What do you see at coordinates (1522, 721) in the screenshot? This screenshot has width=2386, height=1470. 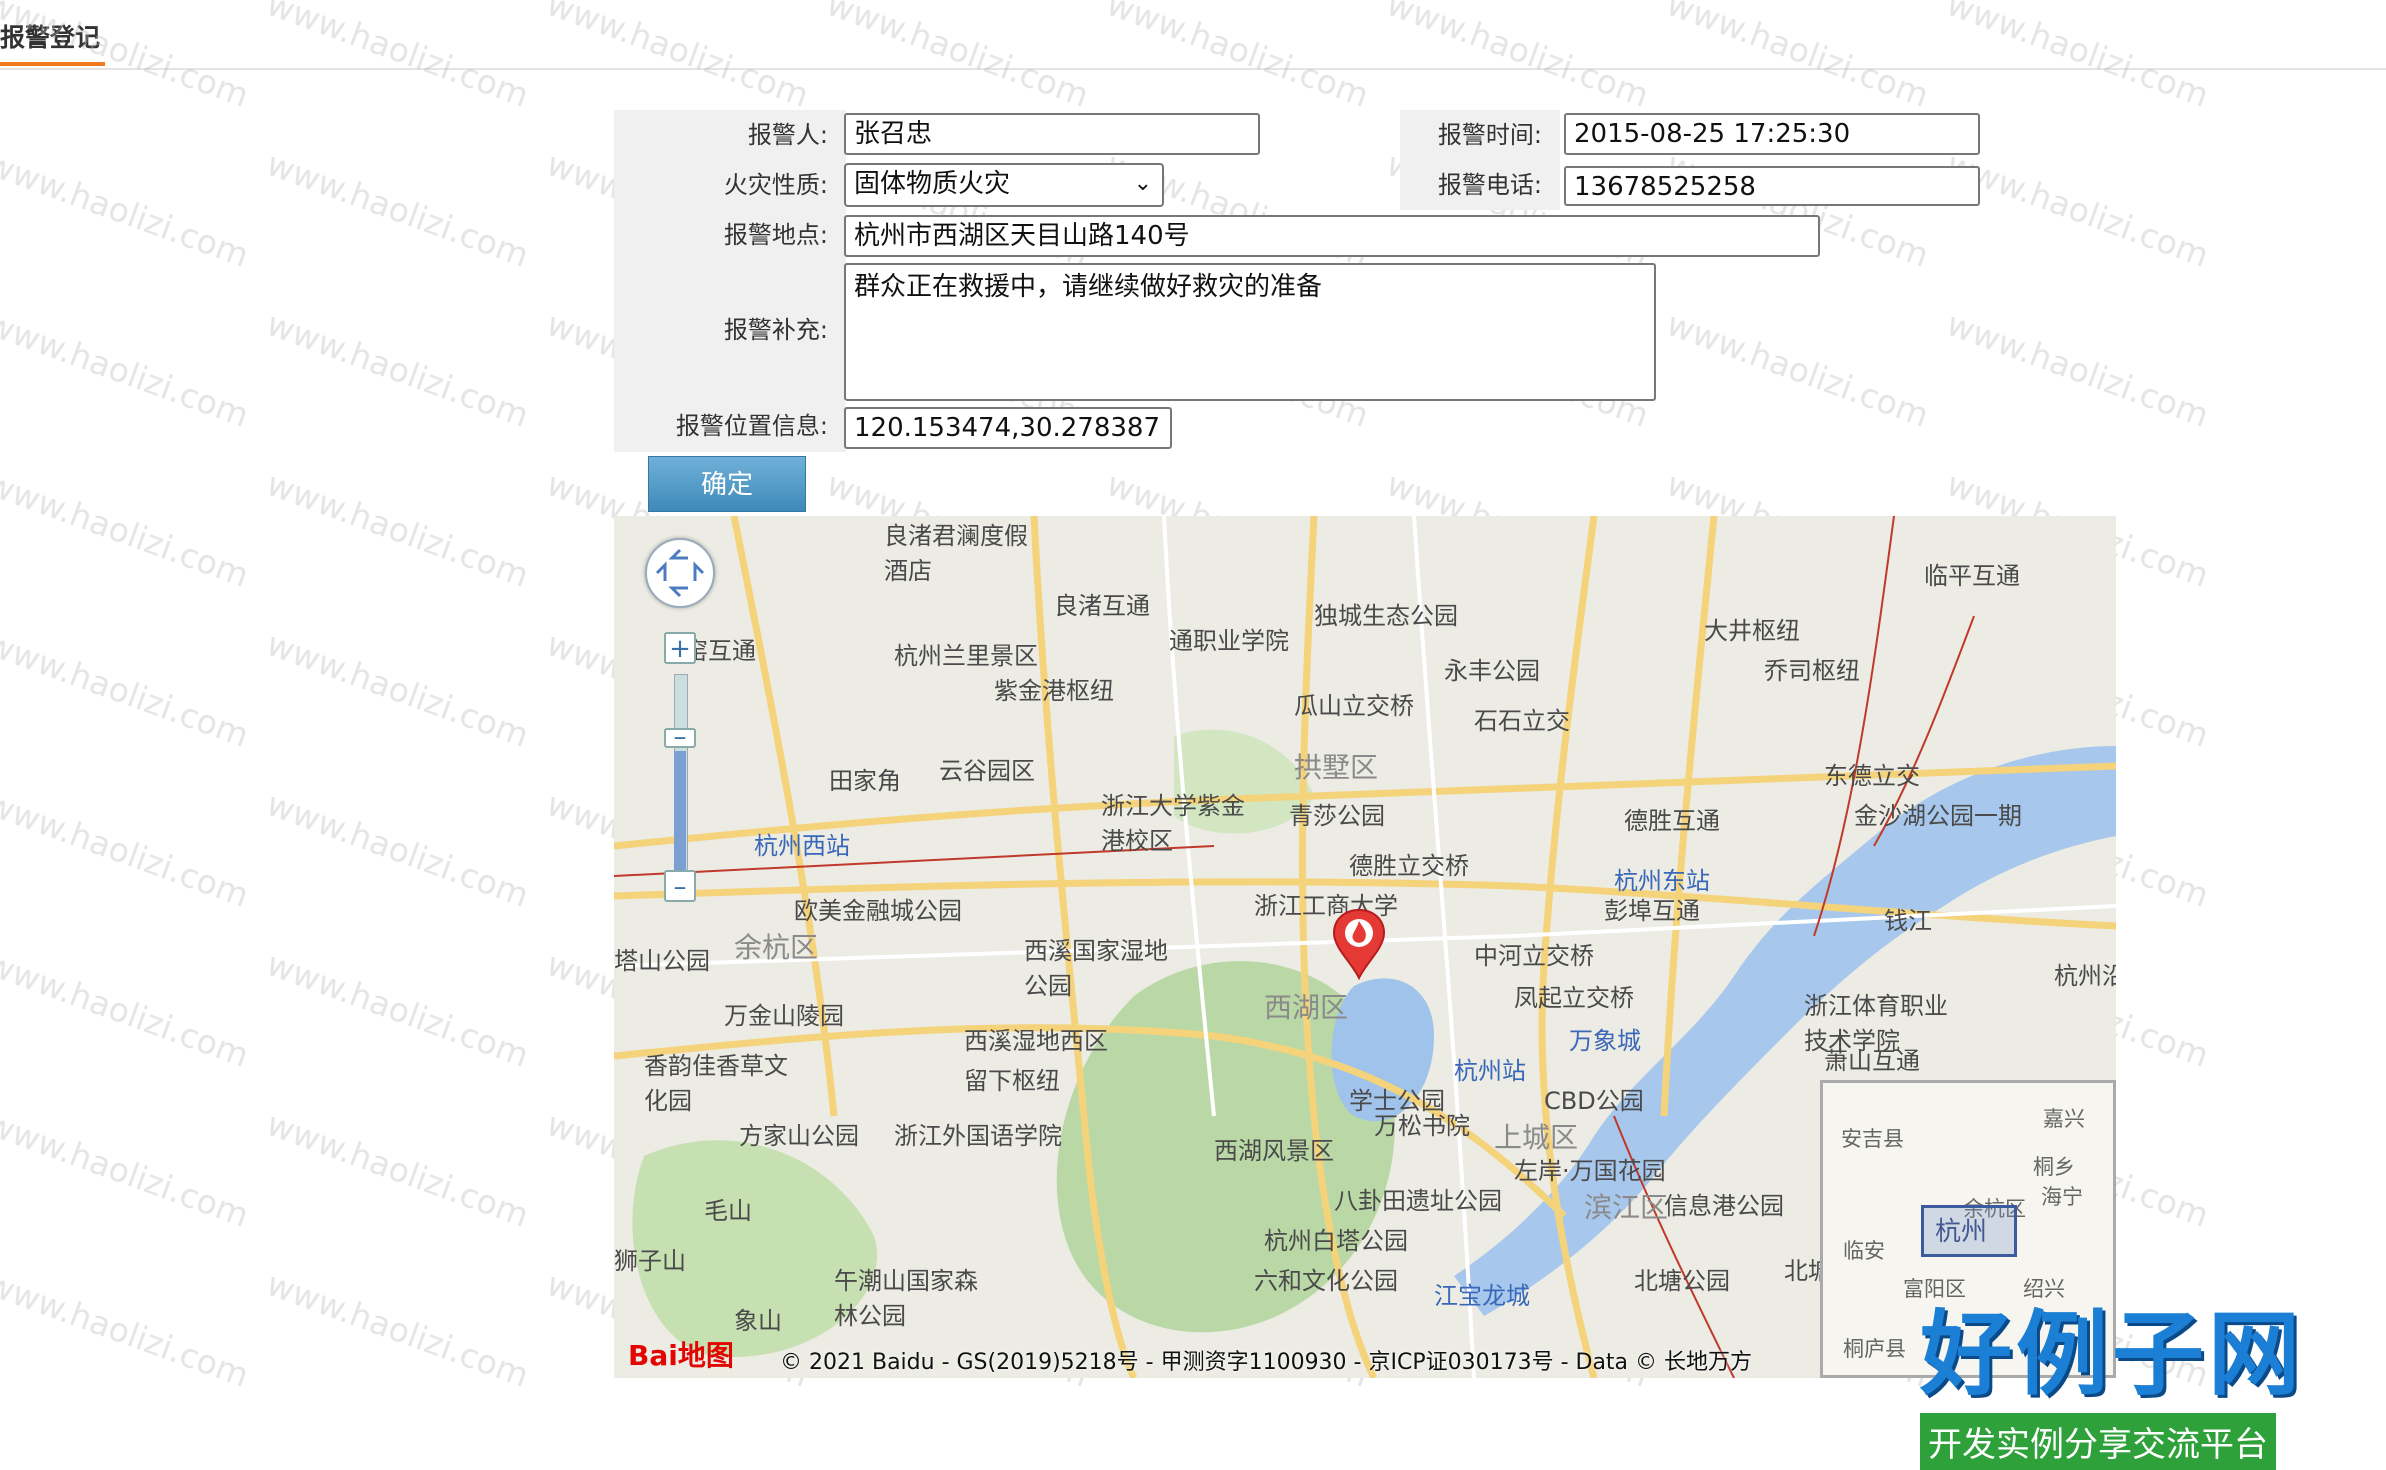 I see `map-label: 石石立交` at bounding box center [1522, 721].